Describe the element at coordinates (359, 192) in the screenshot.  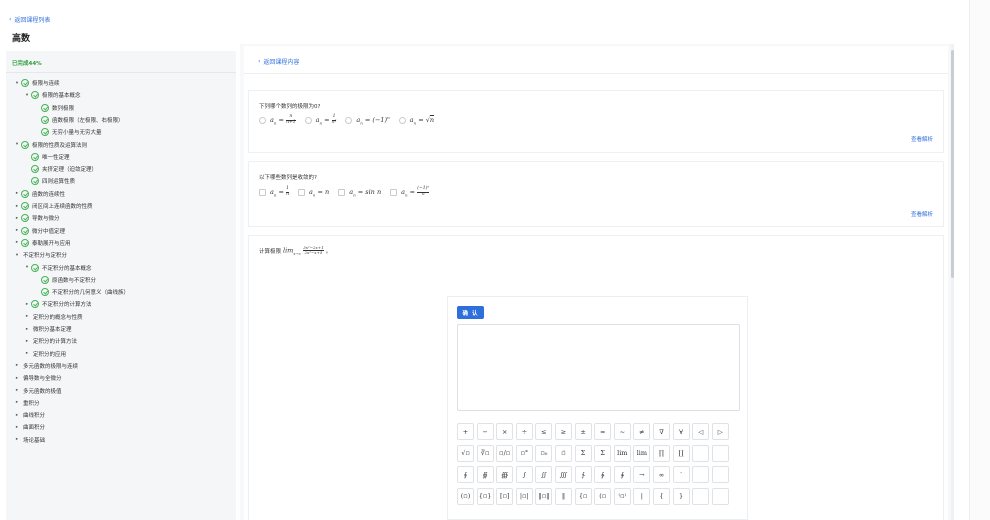
I see `option-c: an = sin n` at that location.